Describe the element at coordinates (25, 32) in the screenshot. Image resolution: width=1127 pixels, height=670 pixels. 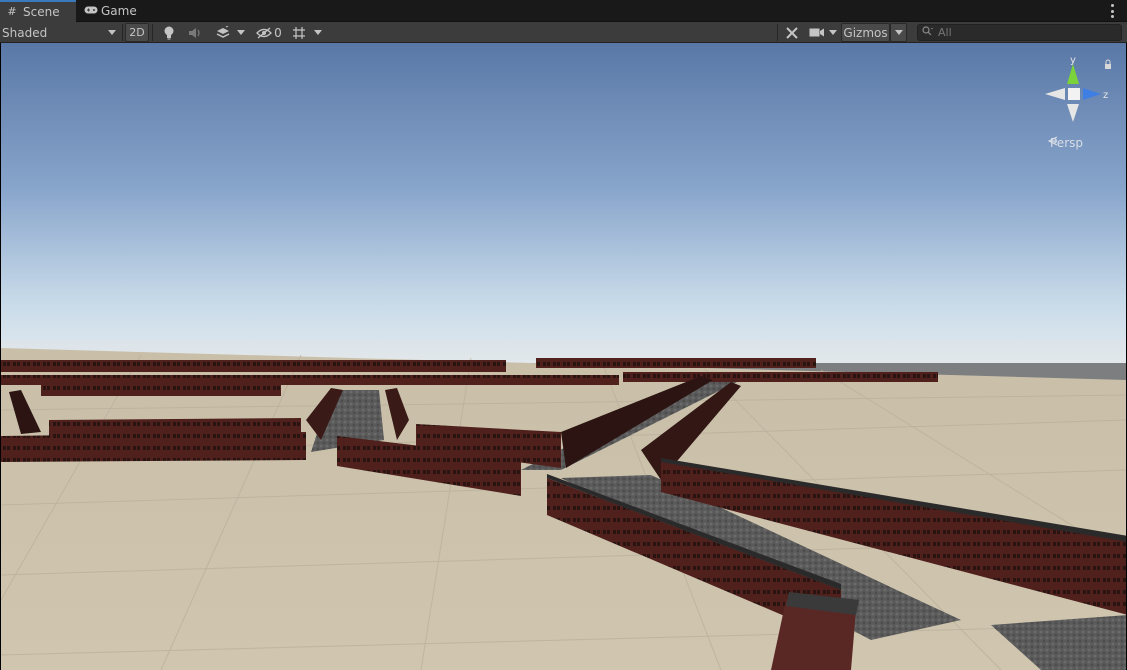
I see `draw-mode-value: Shaded` at that location.